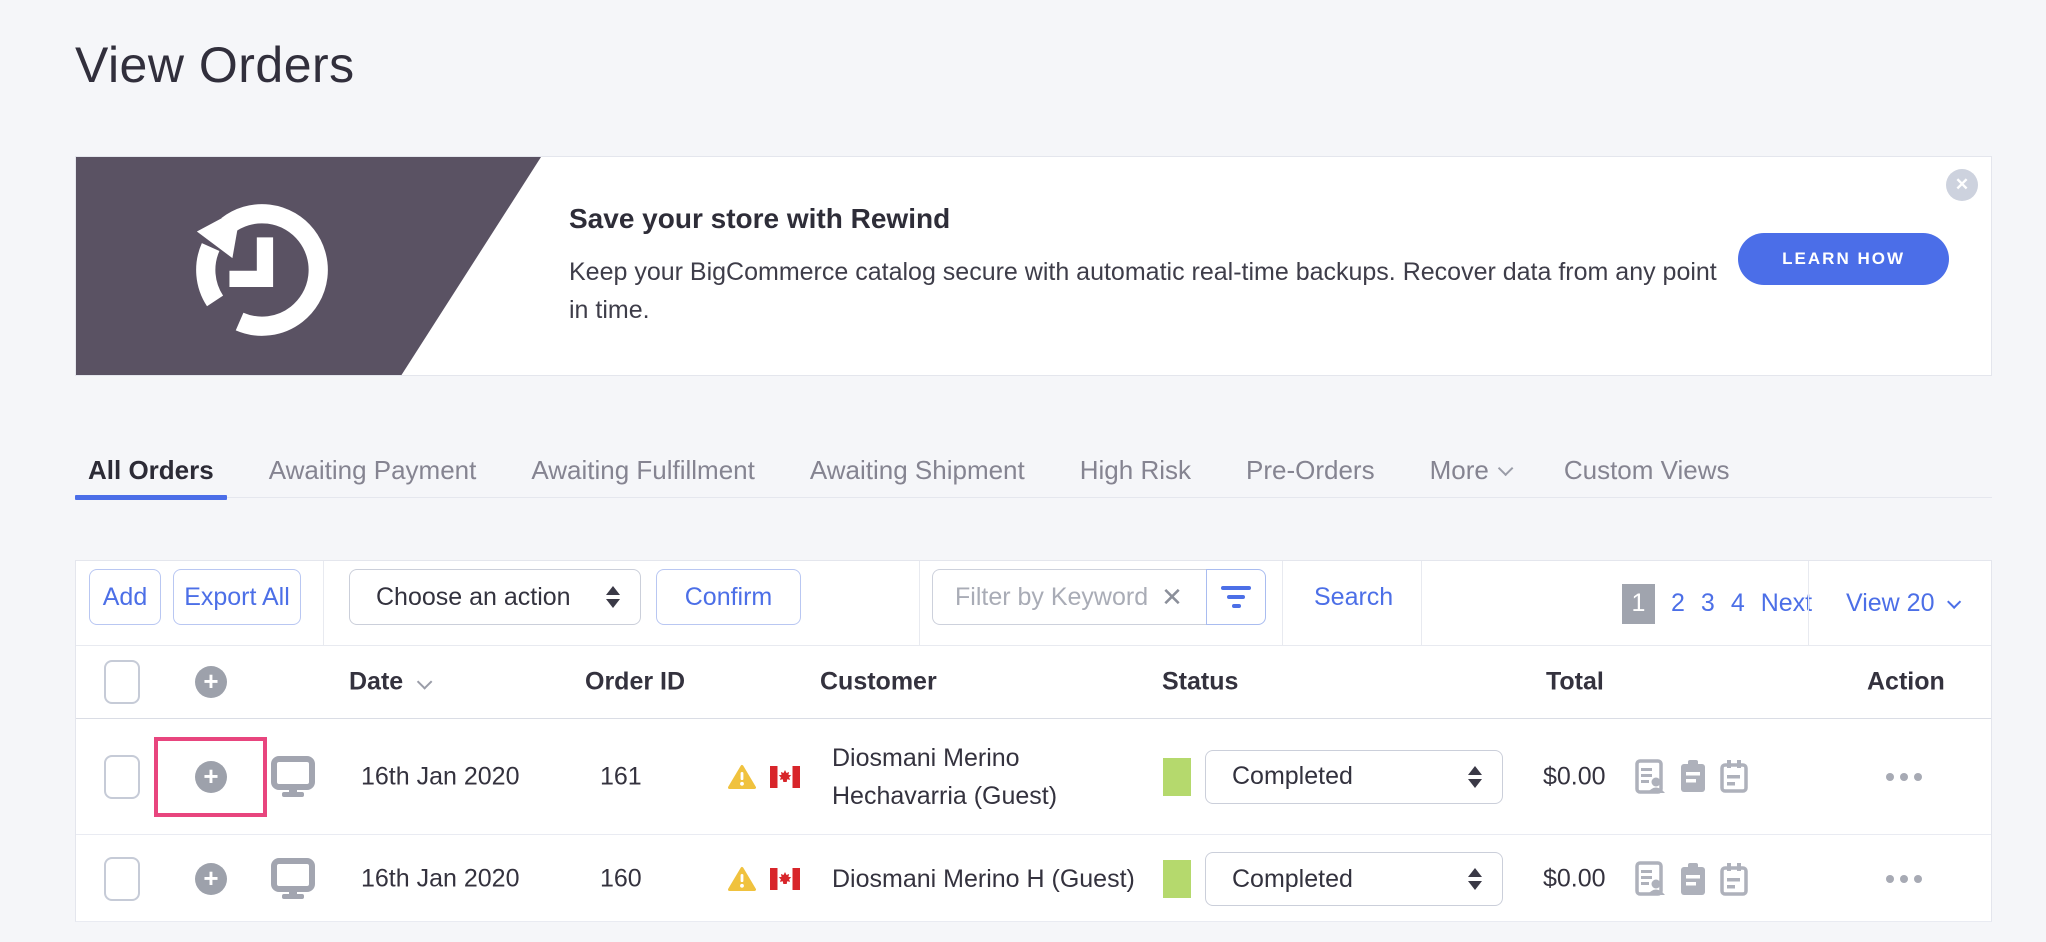  Describe the element at coordinates (125, 597) in the screenshot. I see `add-button: Add` at that location.